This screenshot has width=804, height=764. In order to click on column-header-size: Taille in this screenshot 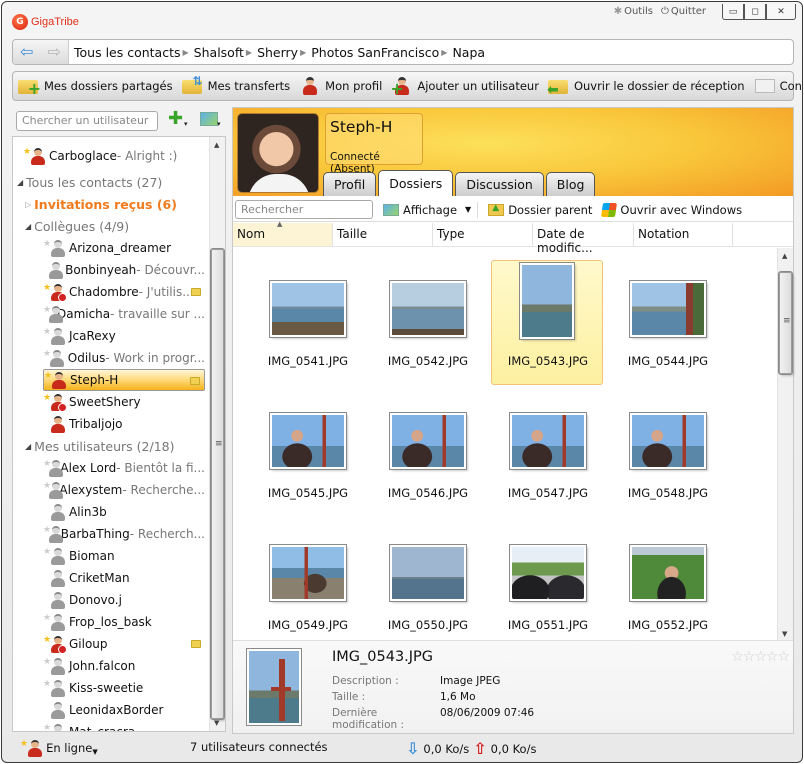, I will do `click(383, 234)`.